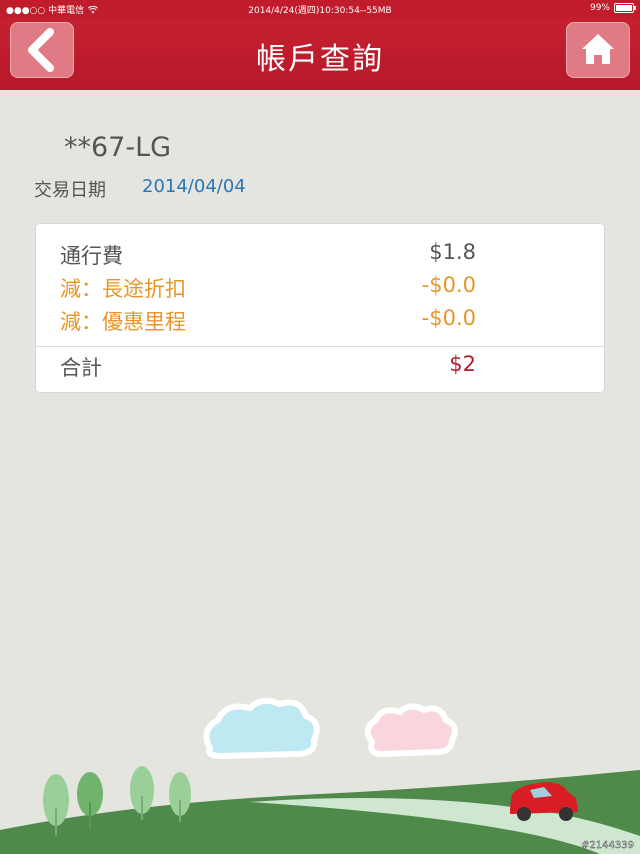 The height and width of the screenshot is (854, 640). I want to click on cloud-pink-icon, so click(411, 730).